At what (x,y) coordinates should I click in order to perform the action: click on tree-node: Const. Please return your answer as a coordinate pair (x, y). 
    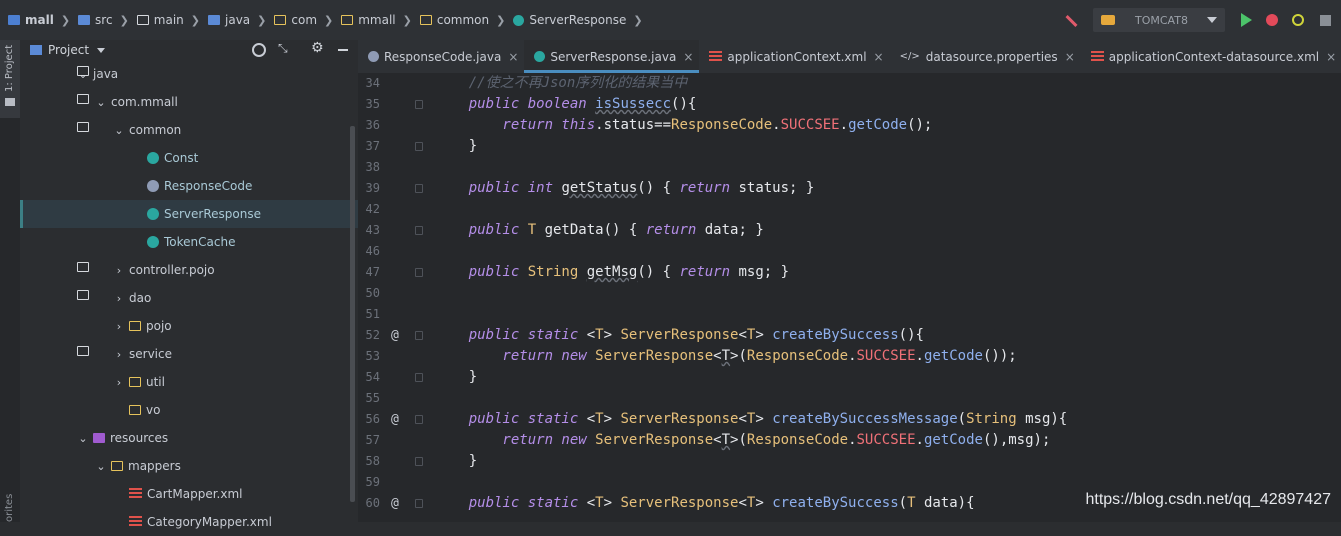
    Looking at the image, I should click on (189, 158).